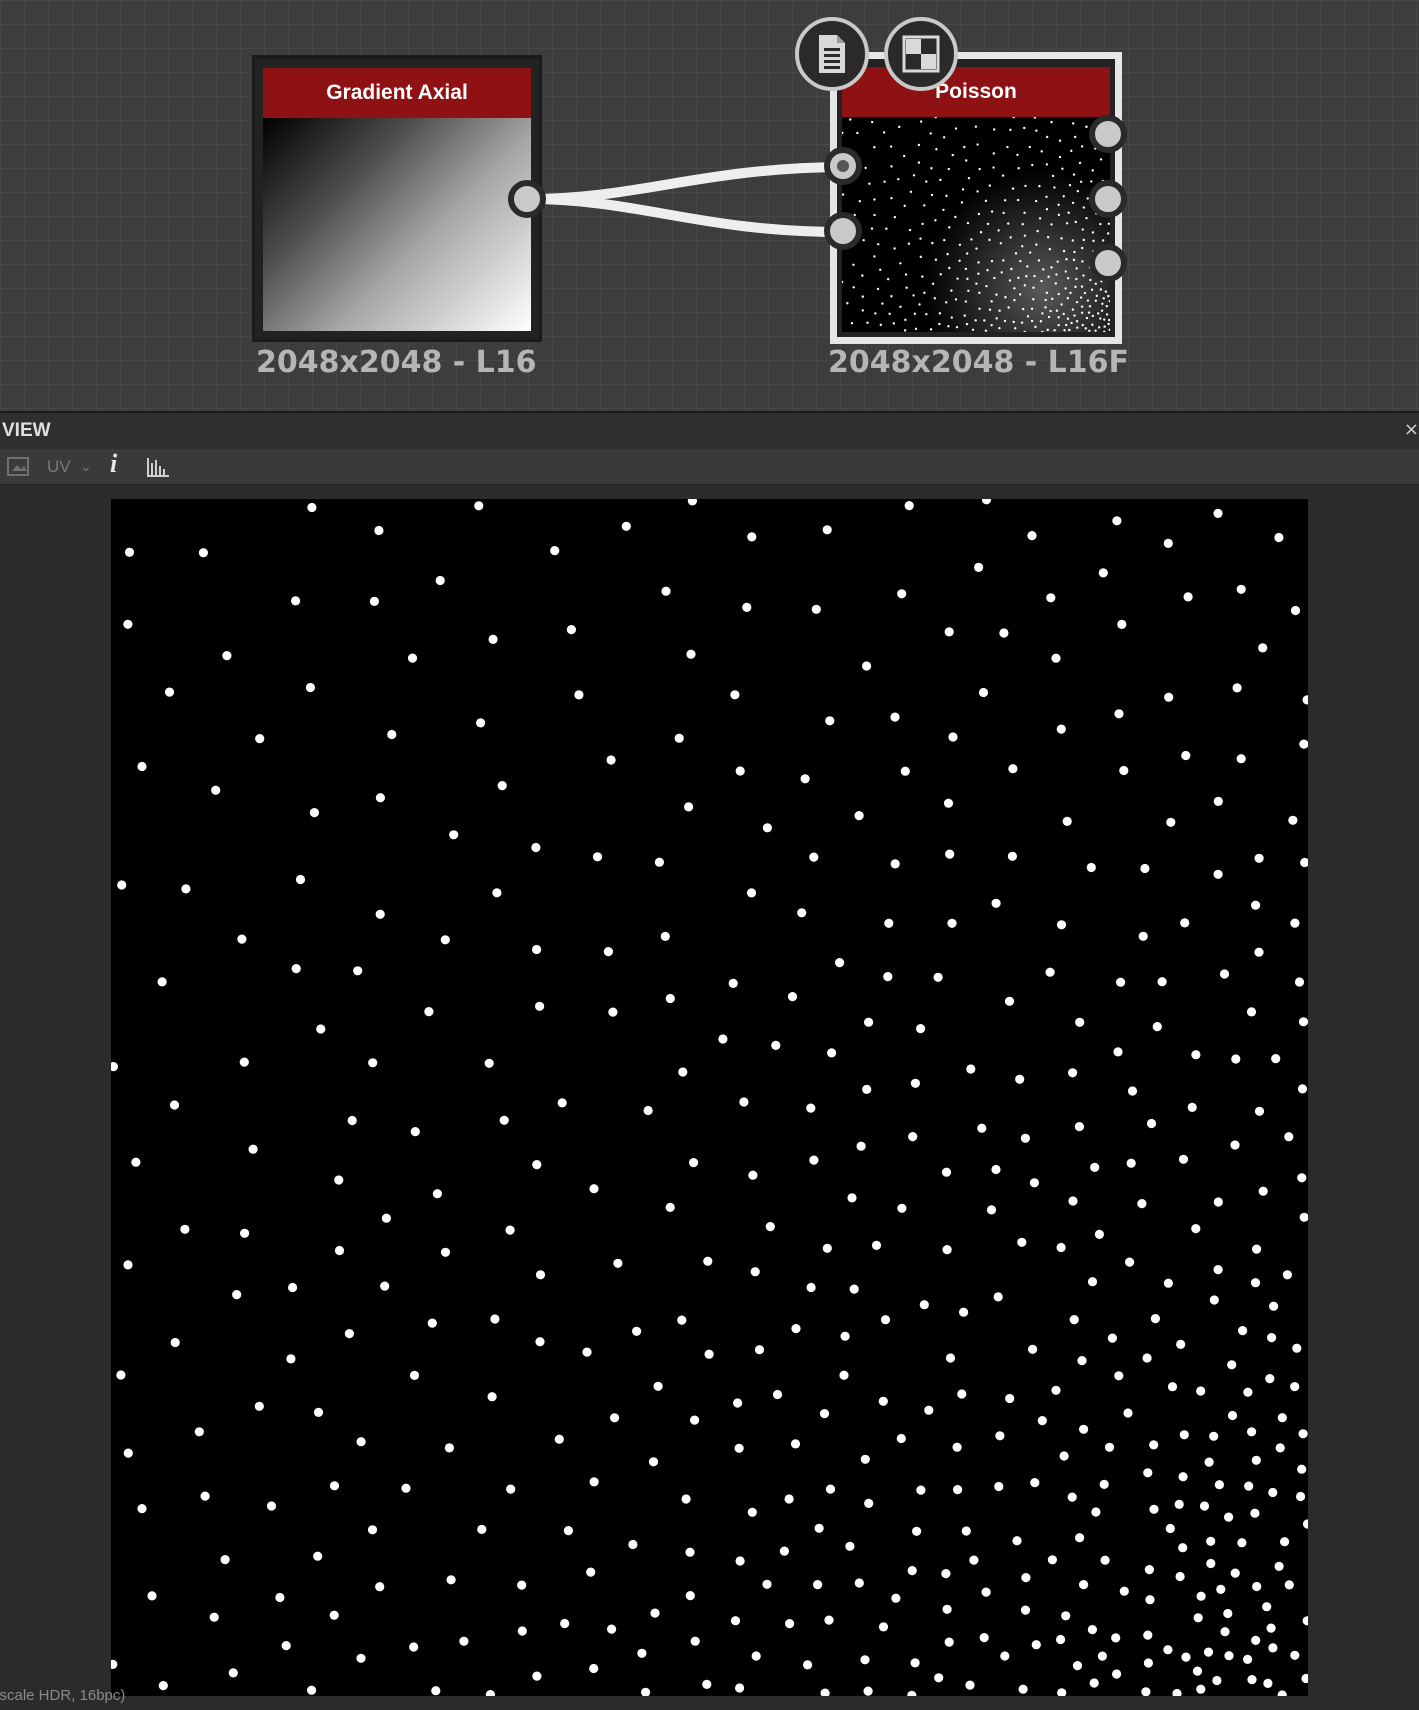 The width and height of the screenshot is (1419, 1710). Describe the element at coordinates (921, 54) in the screenshot. I see `checker-badge` at that location.